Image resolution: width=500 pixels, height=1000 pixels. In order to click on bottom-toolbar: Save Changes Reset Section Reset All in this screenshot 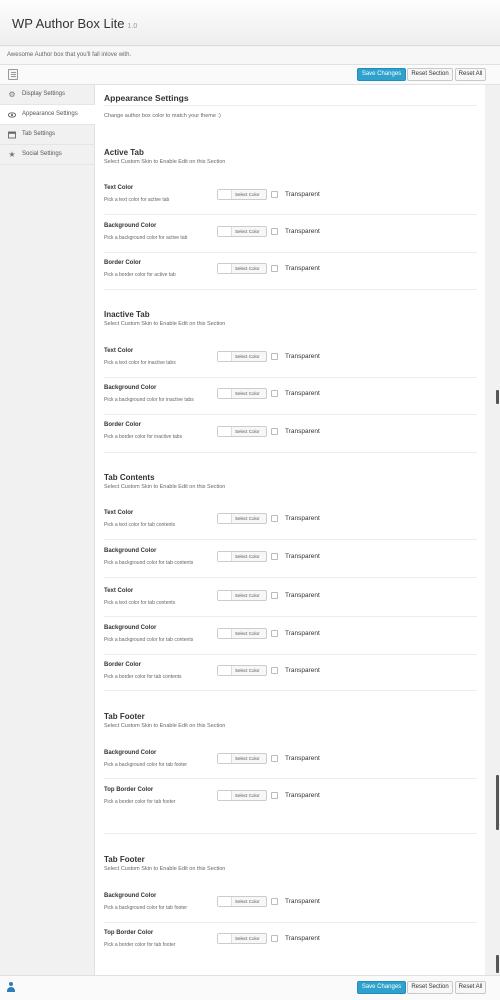, I will do `click(250, 987)`.